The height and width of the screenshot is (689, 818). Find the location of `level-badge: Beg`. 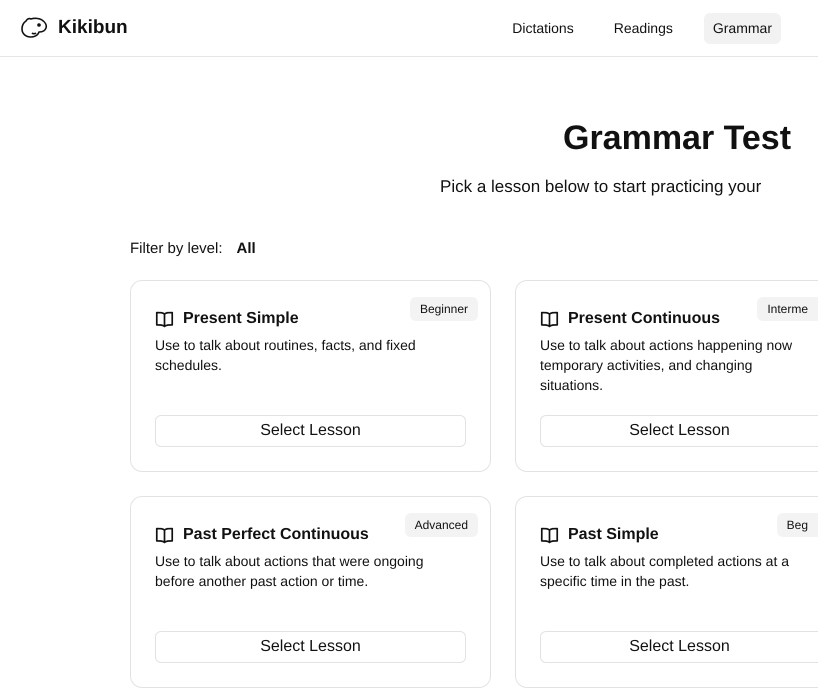

level-badge: Beg is located at coordinates (797, 525).